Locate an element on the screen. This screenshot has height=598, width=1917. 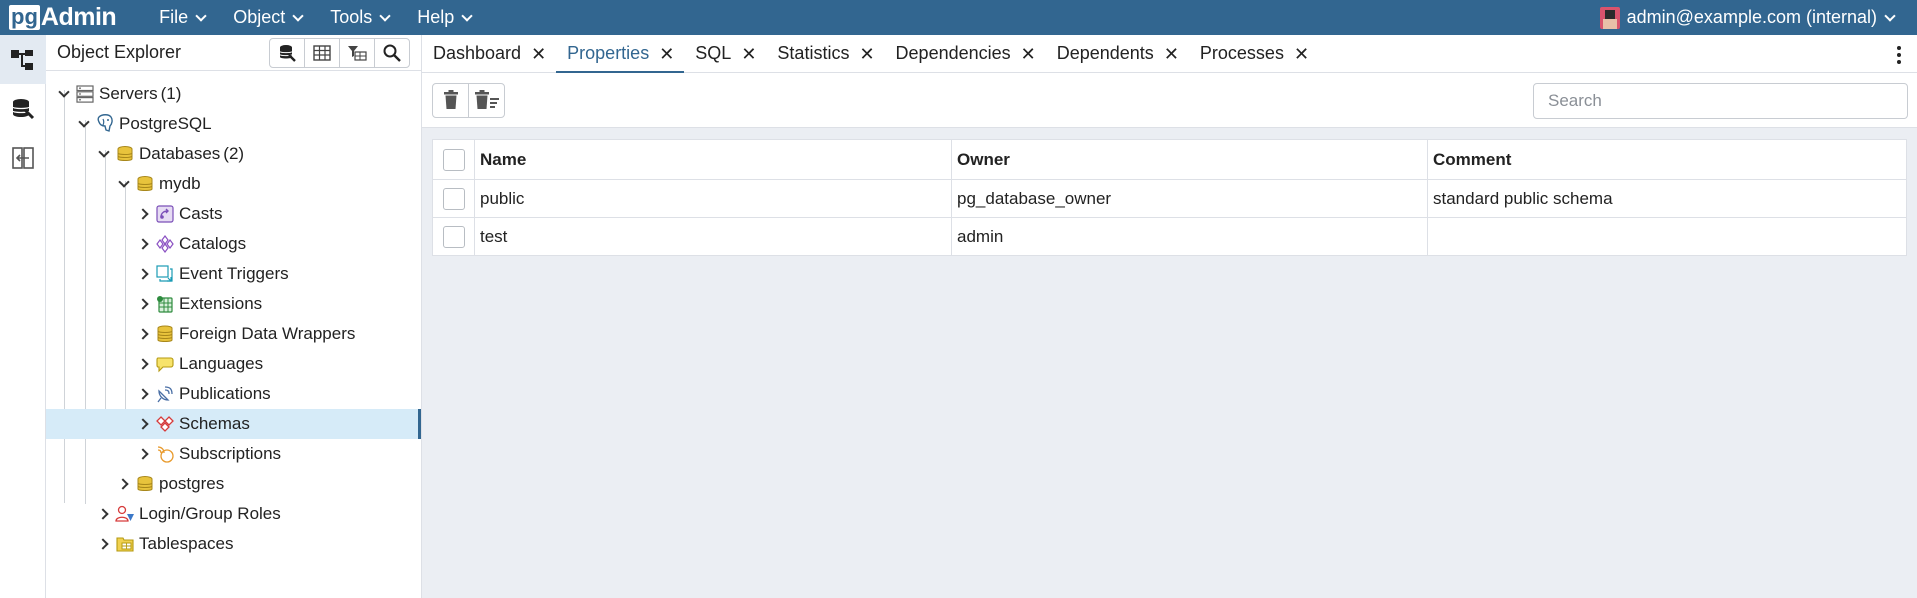
query-tool-rail-button is located at coordinates (23, 108).